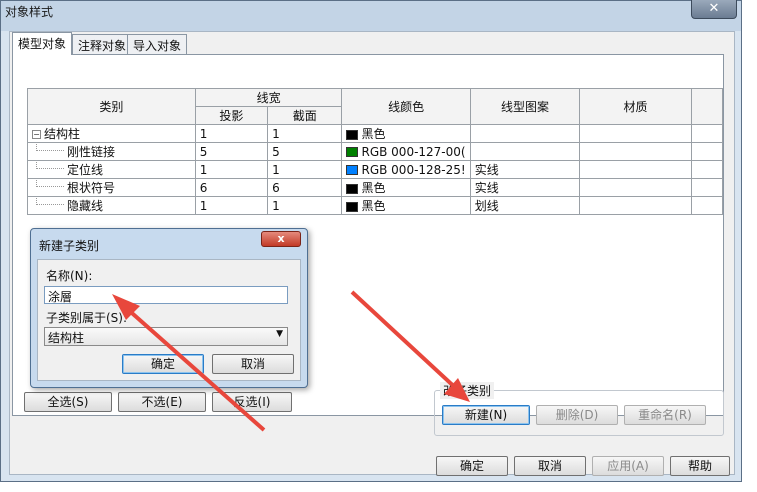  What do you see at coordinates (111, 205) in the screenshot?
I see `category-cell: 隐藏线` at bounding box center [111, 205].